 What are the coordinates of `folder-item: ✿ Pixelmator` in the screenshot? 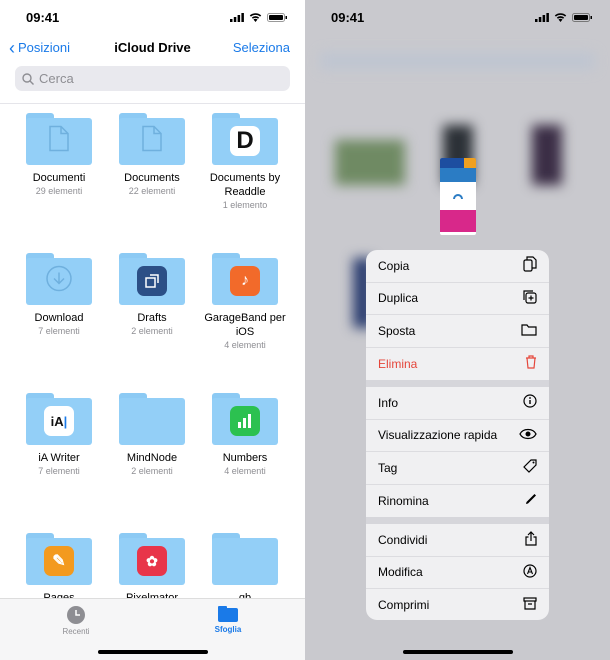 It's located at (152, 569).